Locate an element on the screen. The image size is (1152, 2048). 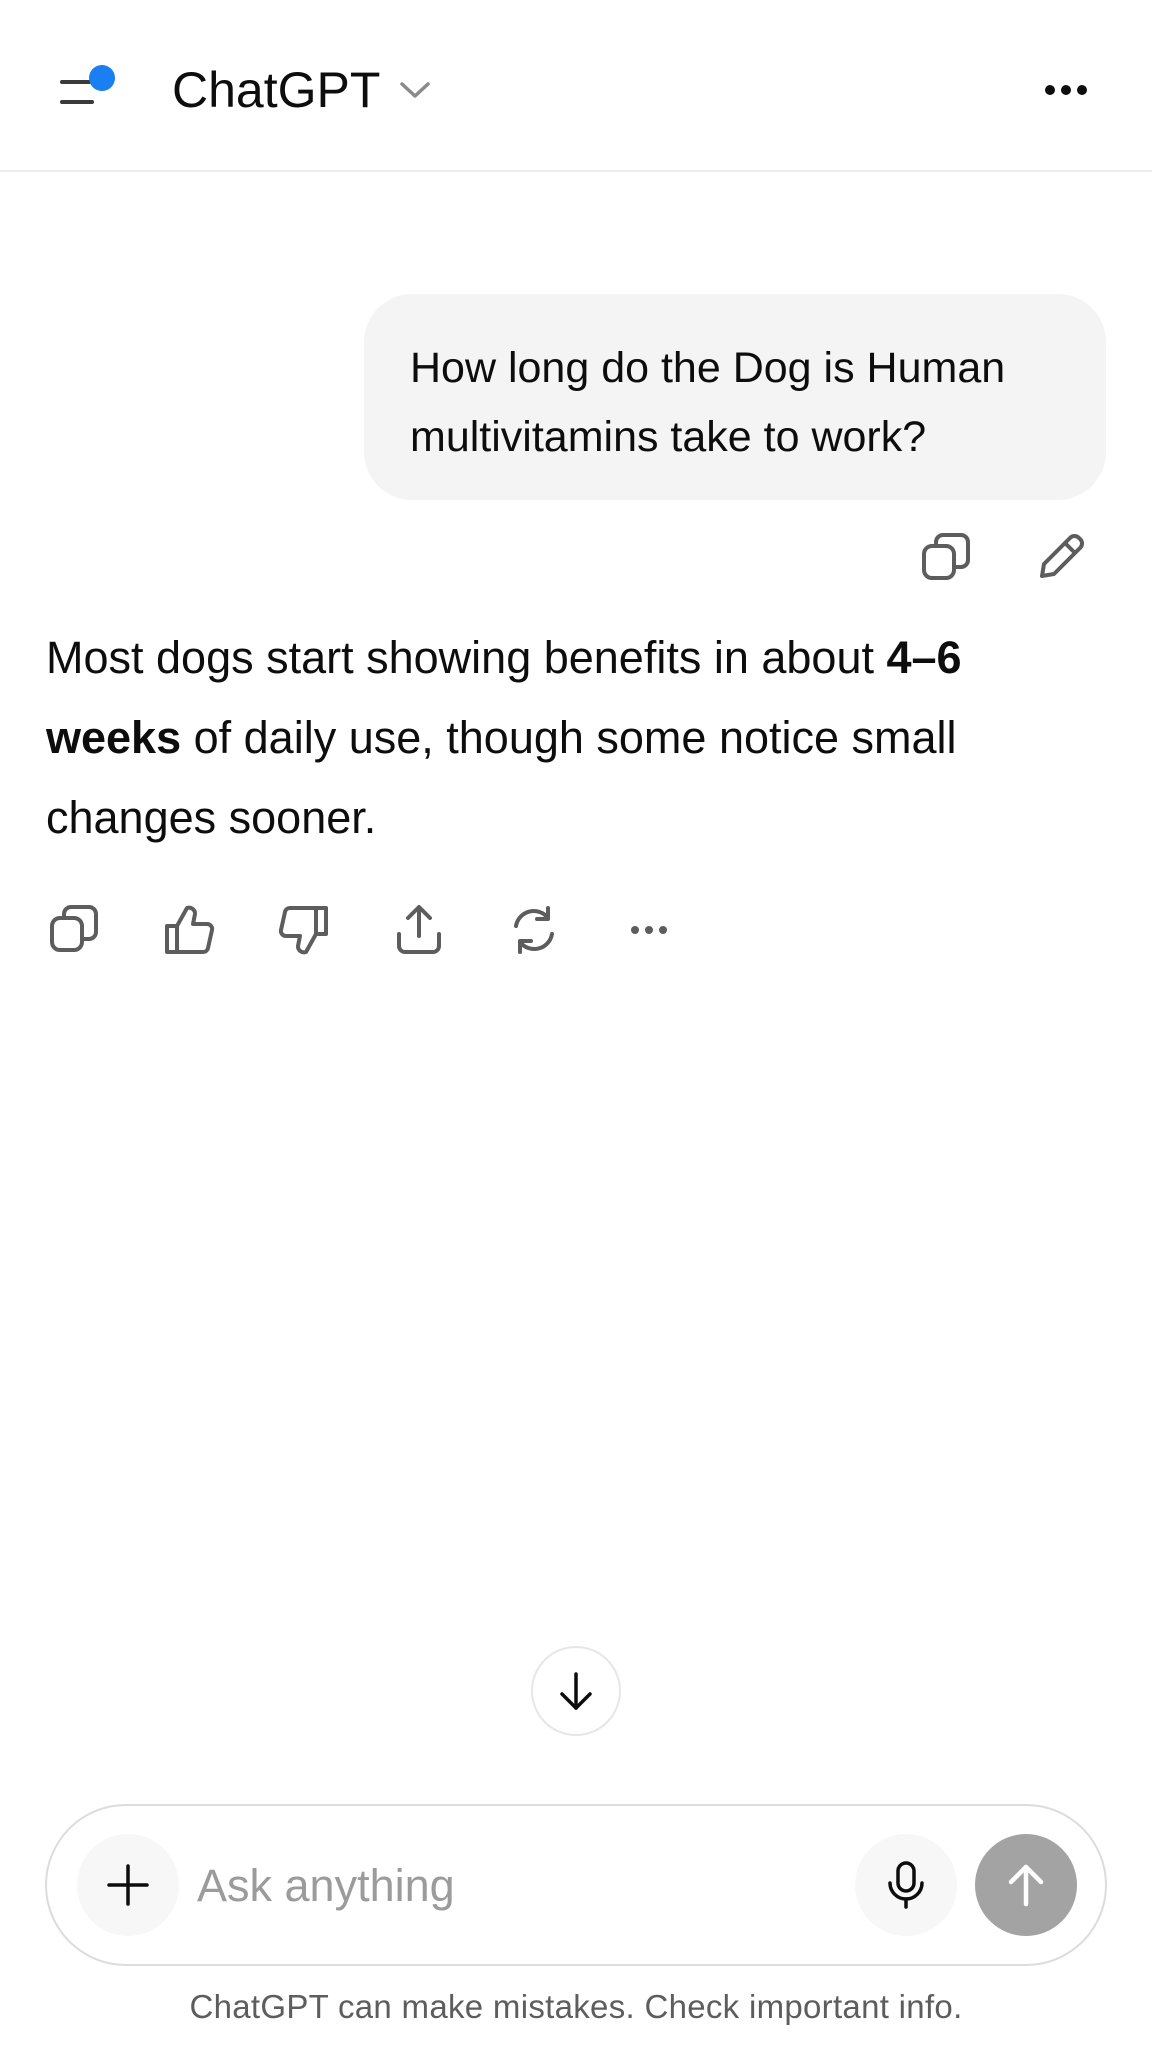
response-more-button is located at coordinates (649, 930).